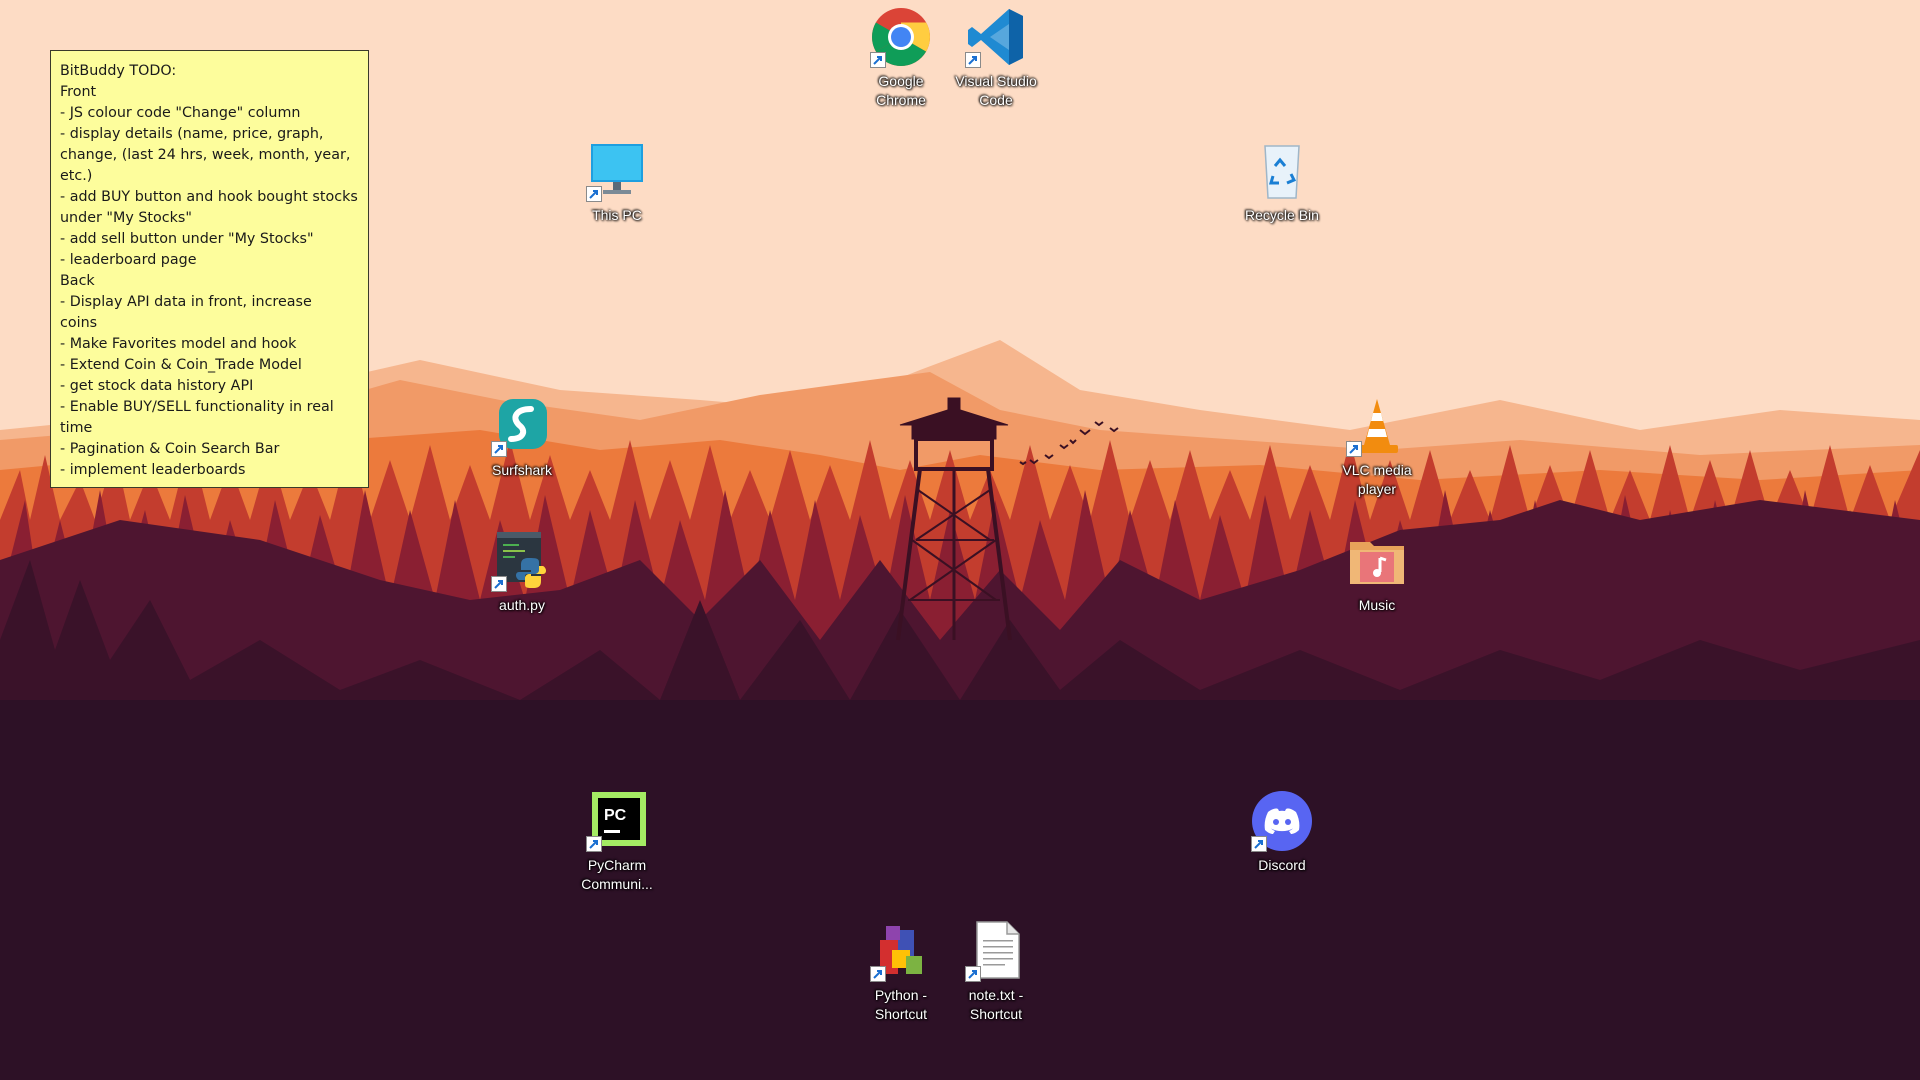 Image resolution: width=1920 pixels, height=1080 pixels. I want to click on icon-label: Music, so click(1377, 605).